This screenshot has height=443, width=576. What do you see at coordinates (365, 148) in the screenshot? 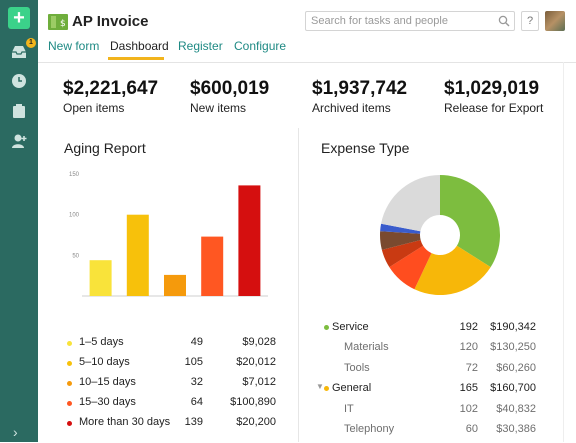
I see `expense-type-title: Expense Type` at bounding box center [365, 148].